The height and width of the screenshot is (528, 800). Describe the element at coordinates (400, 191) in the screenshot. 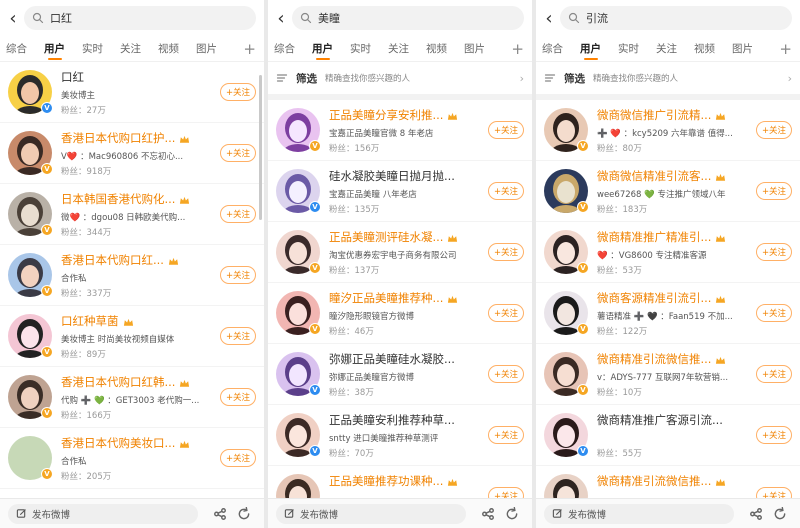

I see `user-row: V 硅水凝胶美瞳日抛月抛... 宝嘉正品美瞳 八年老店 粉丝：135万 +关注` at that location.